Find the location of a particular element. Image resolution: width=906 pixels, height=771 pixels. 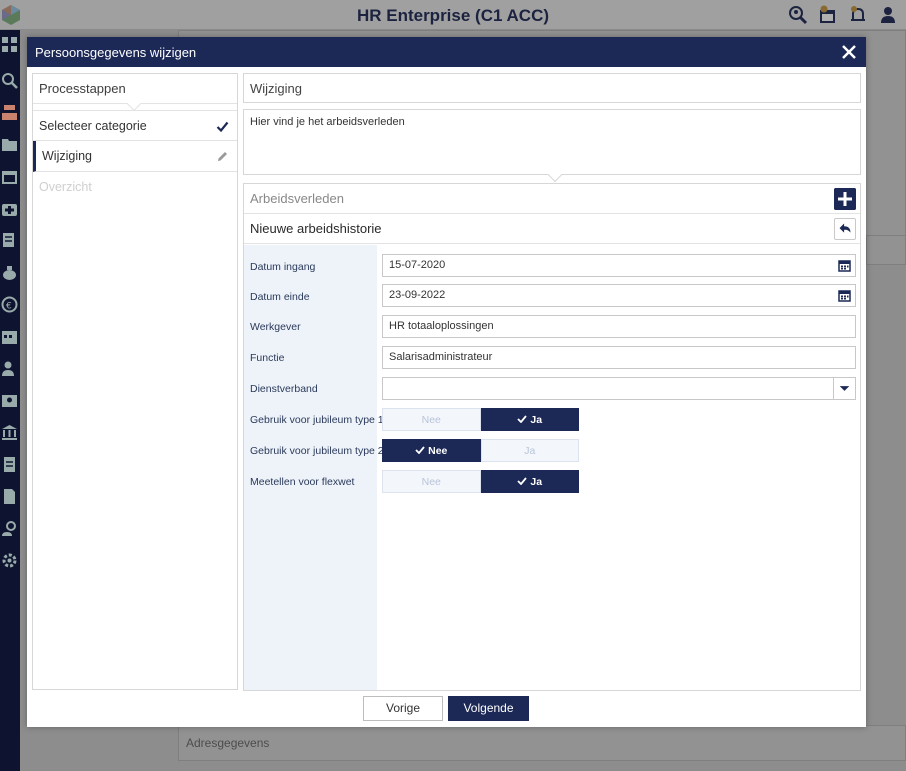

jubilee-type1-toggle: Nee Ja is located at coordinates (480, 419).